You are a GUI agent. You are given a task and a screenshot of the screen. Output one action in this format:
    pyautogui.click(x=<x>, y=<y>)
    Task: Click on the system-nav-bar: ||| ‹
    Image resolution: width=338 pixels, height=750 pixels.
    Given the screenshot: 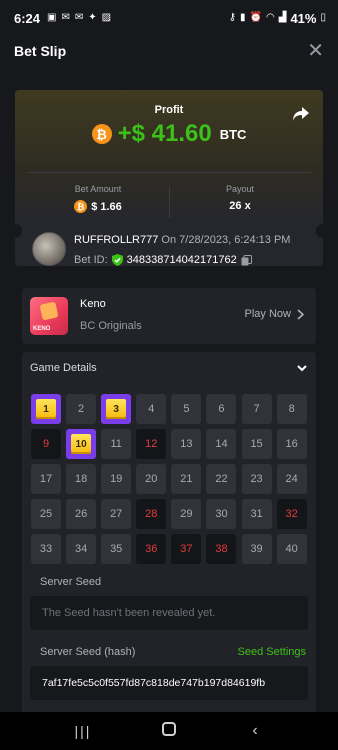 What is the action you would take?
    pyautogui.click(x=169, y=731)
    